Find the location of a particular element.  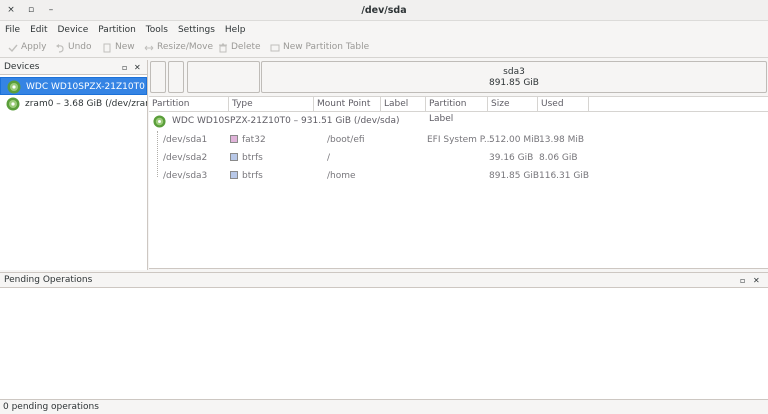

new-button: New is located at coordinates (118, 47).